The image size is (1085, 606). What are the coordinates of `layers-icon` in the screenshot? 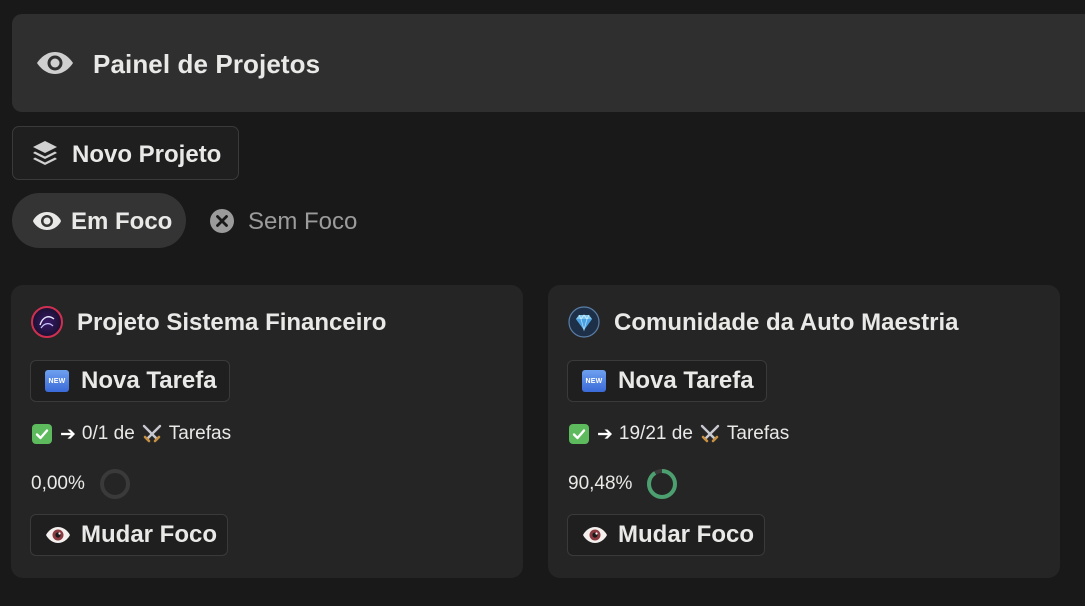 It's located at (45, 153).